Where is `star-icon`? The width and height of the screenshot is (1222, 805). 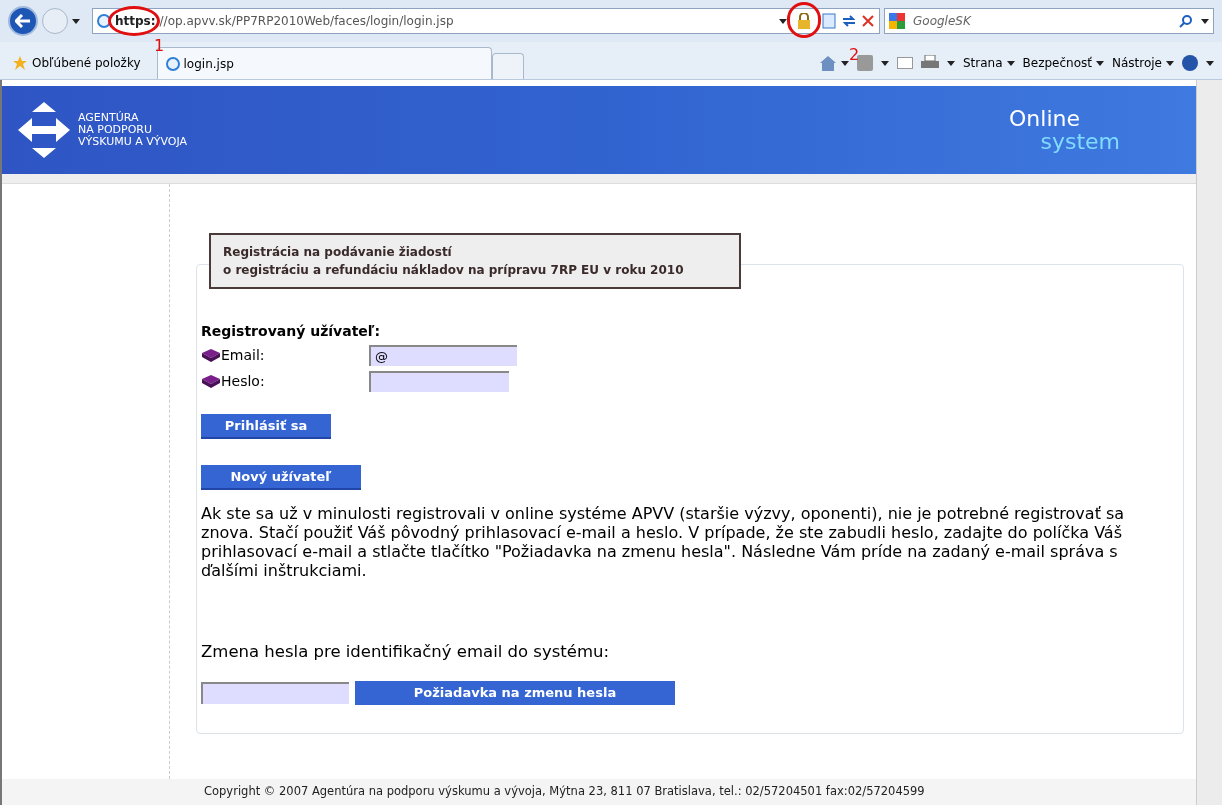
star-icon is located at coordinates (20, 63).